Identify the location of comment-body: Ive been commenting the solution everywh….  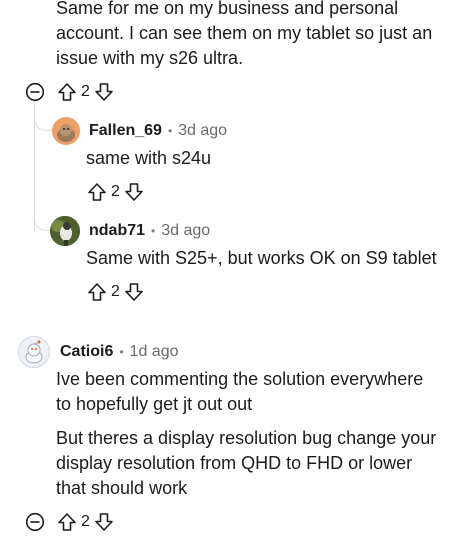
(240, 391).